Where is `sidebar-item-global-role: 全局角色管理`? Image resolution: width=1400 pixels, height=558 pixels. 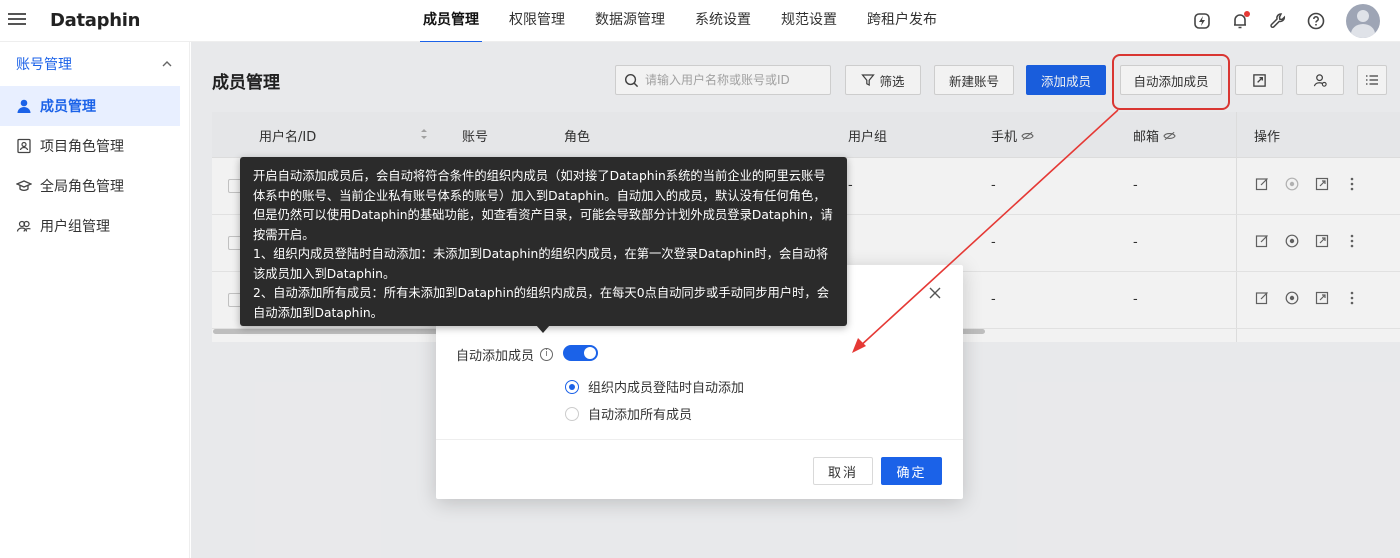 sidebar-item-global-role: 全局角色管理 is located at coordinates (94, 186).